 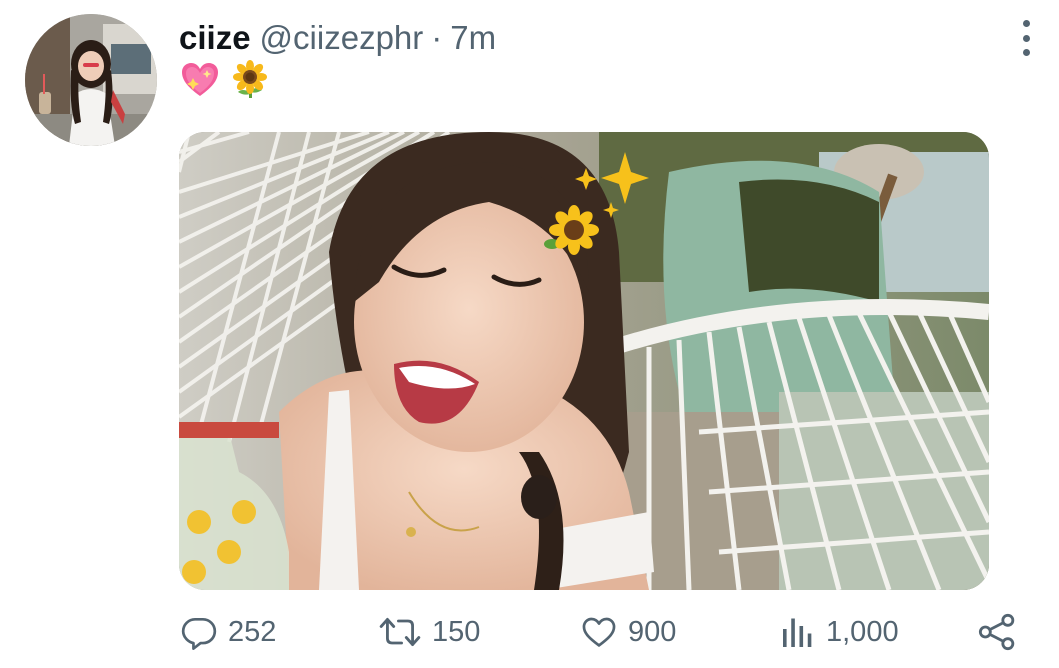 What do you see at coordinates (862, 631) in the screenshot?
I see `views-count: 1,000` at bounding box center [862, 631].